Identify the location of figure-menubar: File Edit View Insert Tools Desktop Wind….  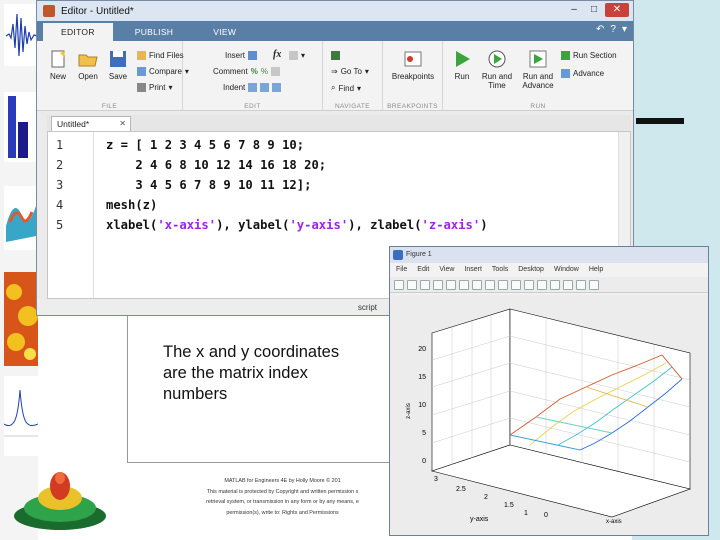
(549, 270).